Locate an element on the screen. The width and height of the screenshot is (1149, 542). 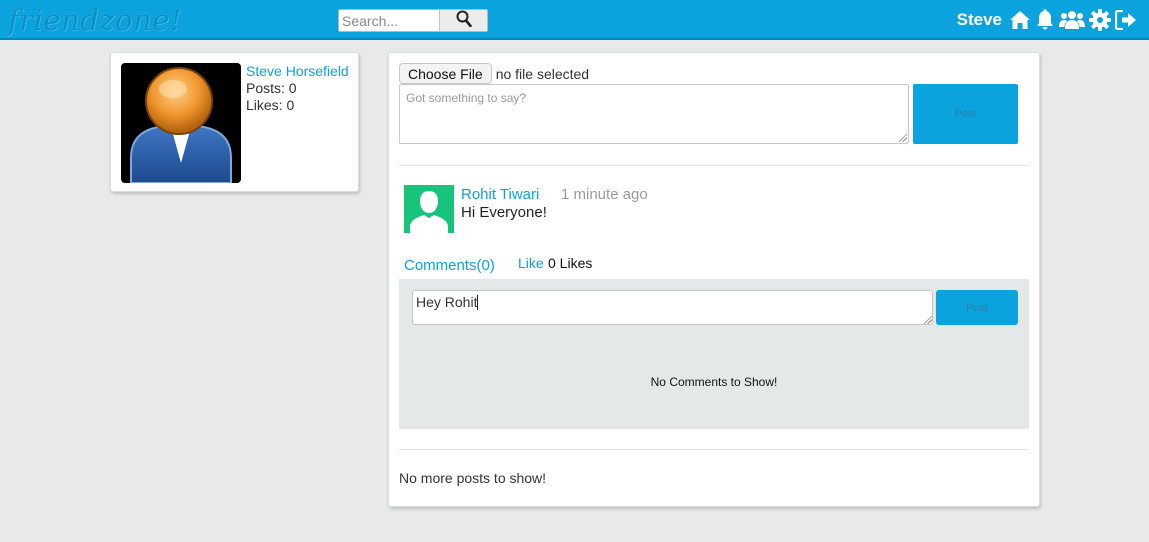
profile-info: Steve Horsefield Posts: 0 Likes: 0 is located at coordinates (297, 88).